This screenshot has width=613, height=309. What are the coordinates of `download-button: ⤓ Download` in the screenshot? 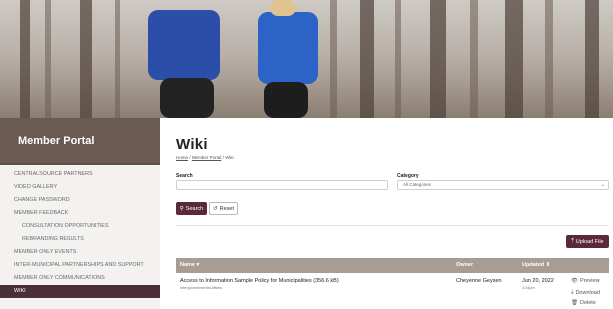 It's located at (585, 292).